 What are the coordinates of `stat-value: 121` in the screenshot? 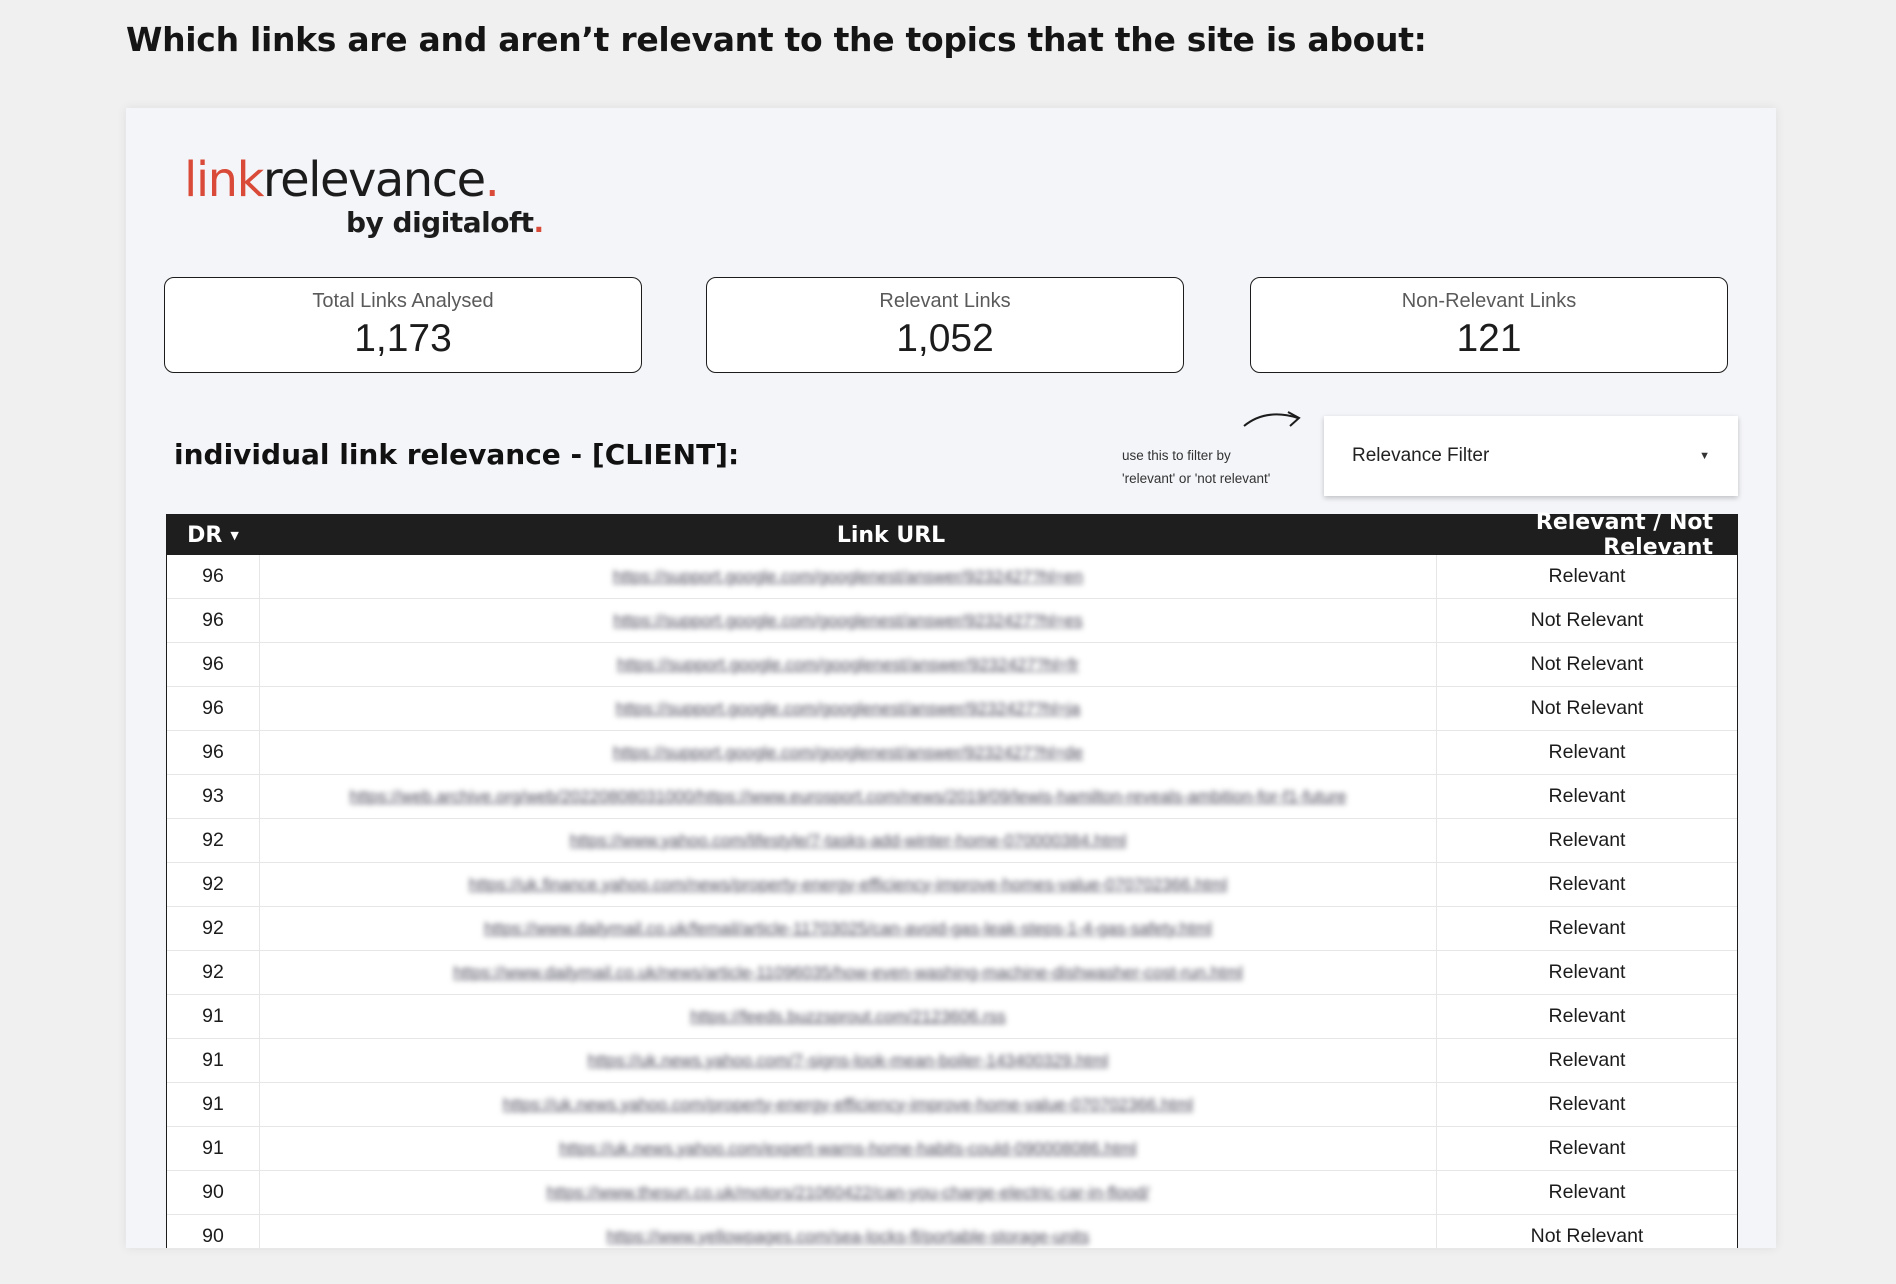 It's located at (1489, 338).